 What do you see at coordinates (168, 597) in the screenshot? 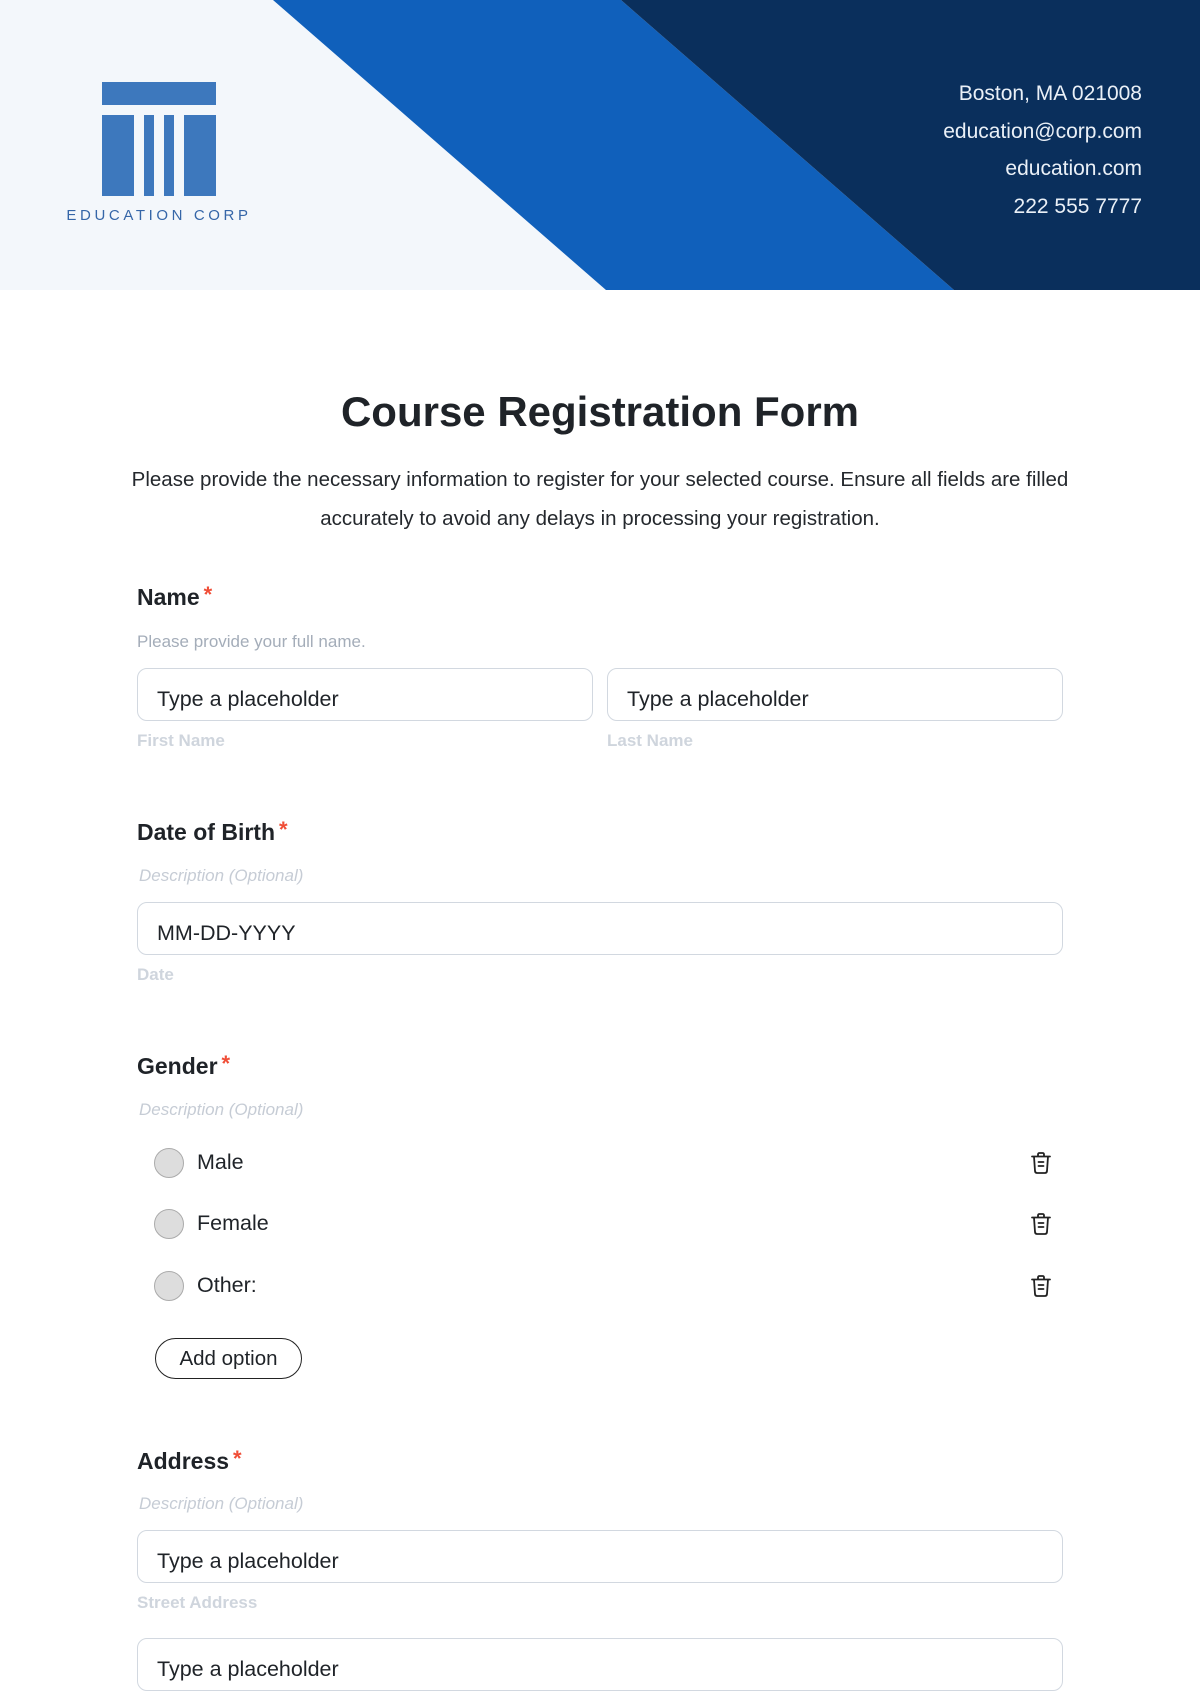
I see `name-label-text: Name` at bounding box center [168, 597].